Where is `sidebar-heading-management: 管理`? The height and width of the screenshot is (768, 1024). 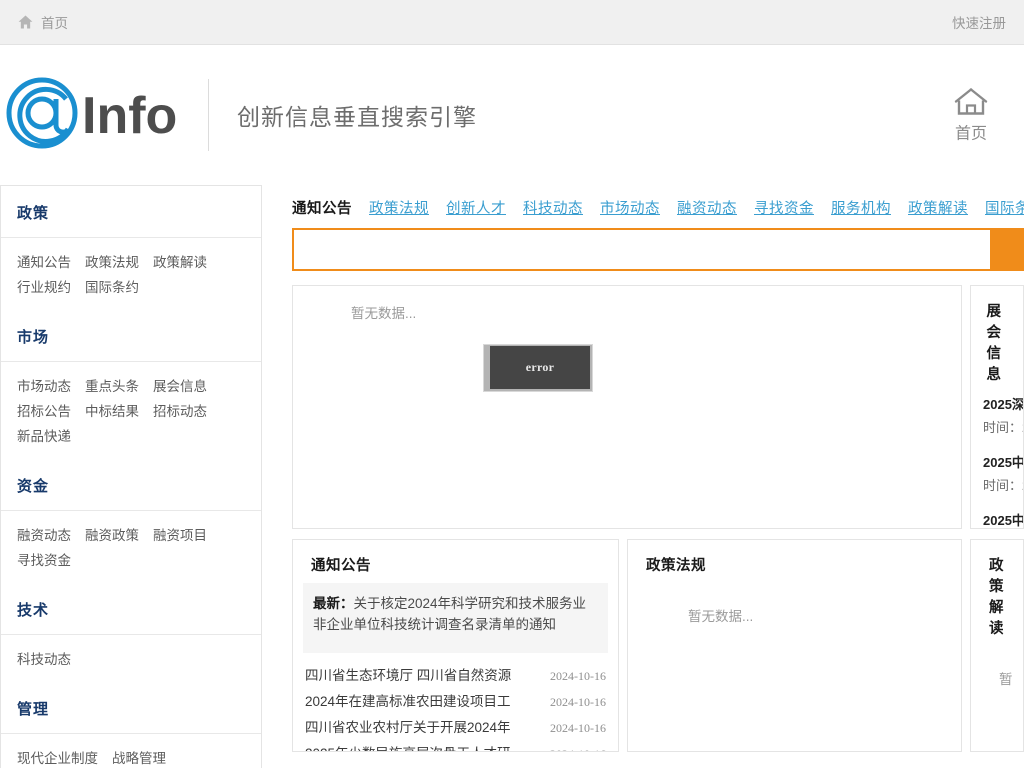
sidebar-heading-management: 管理 is located at coordinates (33, 709).